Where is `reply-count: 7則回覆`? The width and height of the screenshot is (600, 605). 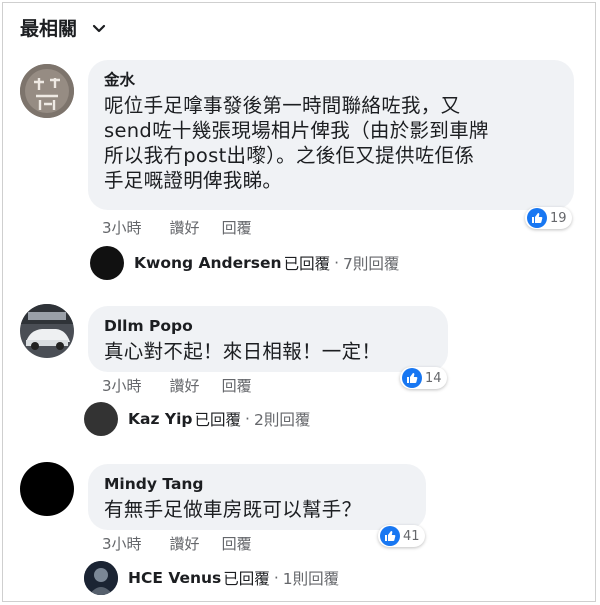 reply-count: 7則回覆 is located at coordinates (371, 264).